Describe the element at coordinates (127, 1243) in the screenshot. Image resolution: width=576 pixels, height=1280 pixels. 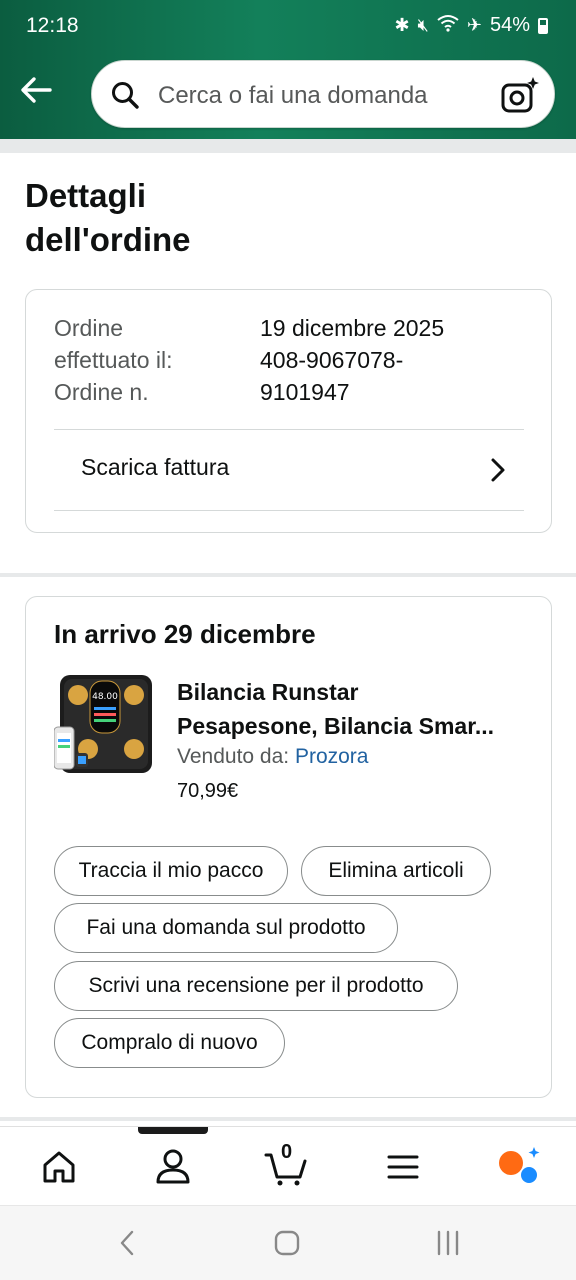
I see `system-back-icon` at that location.